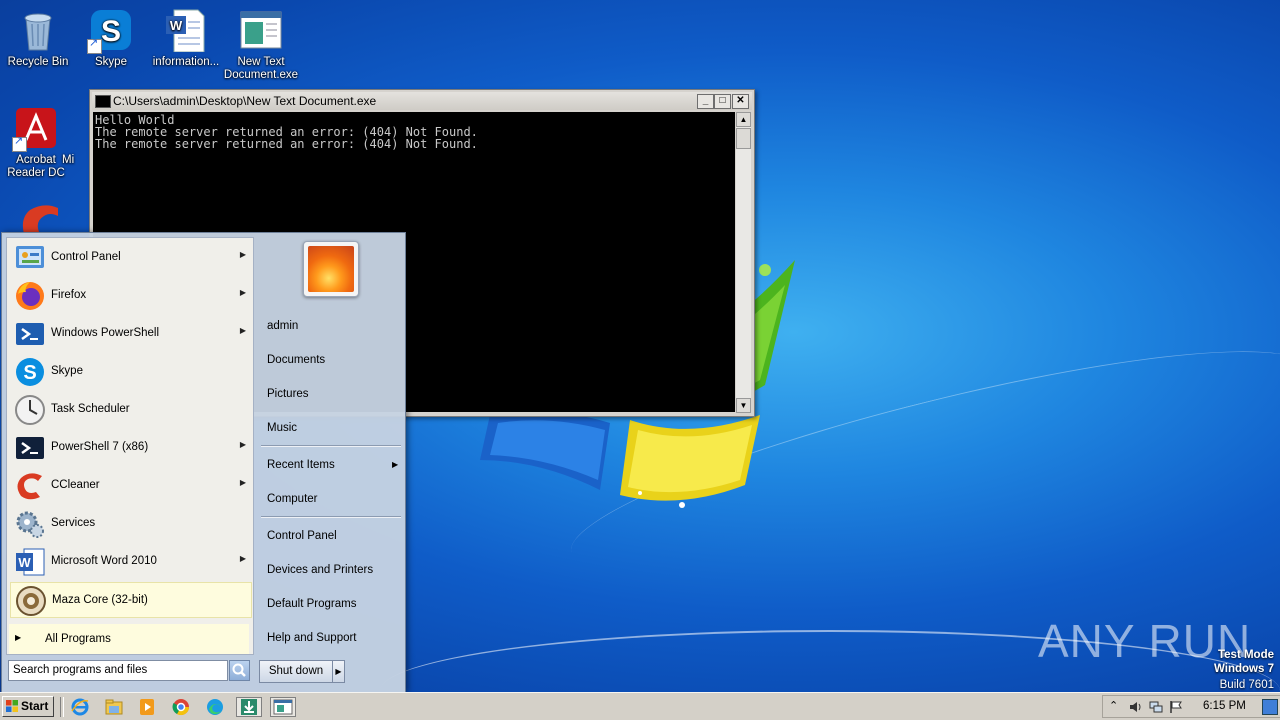  I want to click on shutdown-options-button: ▶, so click(339, 671).